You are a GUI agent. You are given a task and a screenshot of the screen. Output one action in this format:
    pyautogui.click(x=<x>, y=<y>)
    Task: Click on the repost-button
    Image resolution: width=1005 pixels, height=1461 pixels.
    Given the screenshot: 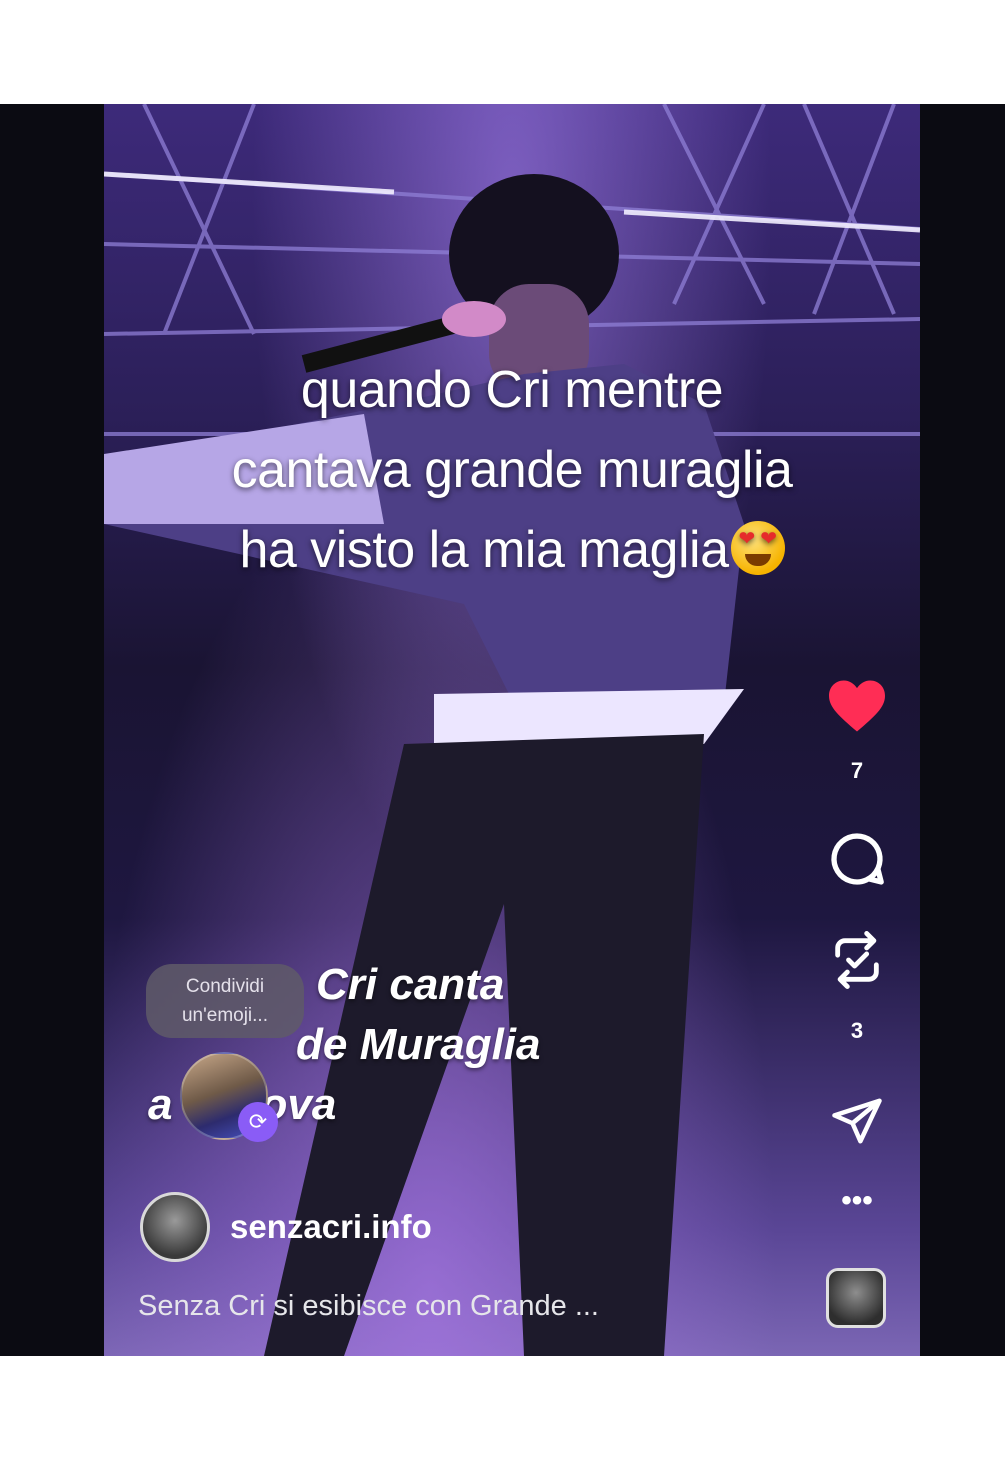 What is the action you would take?
    pyautogui.click(x=857, y=962)
    